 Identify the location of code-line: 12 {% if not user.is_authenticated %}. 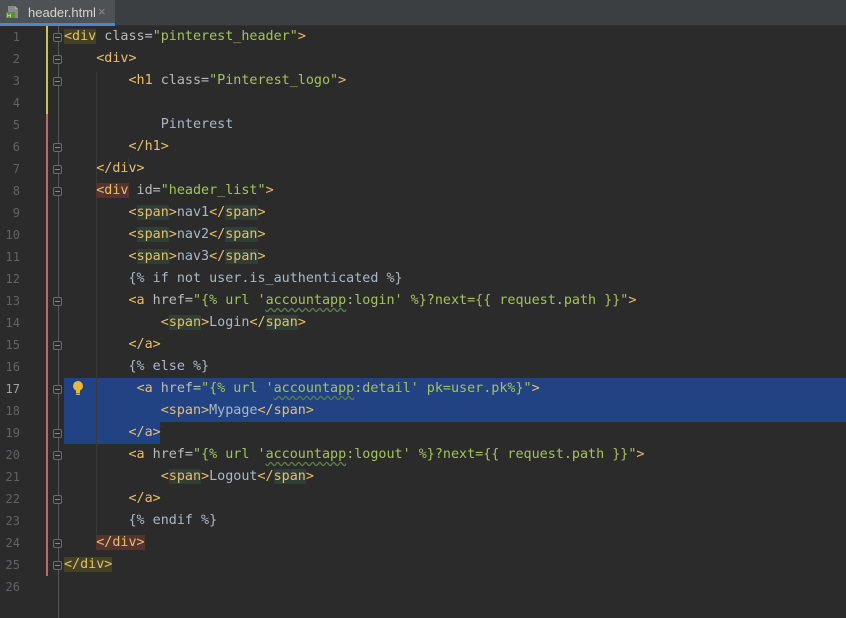
(423, 279).